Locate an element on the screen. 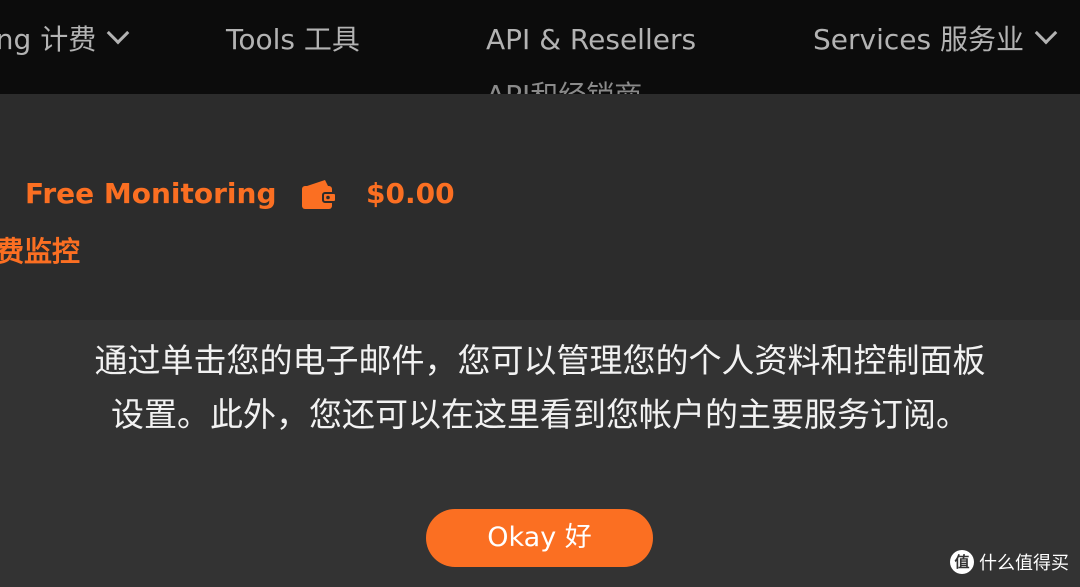 Image resolution: width=1080 pixels, height=587 pixels. okay-button: Okay 好 is located at coordinates (539, 538).